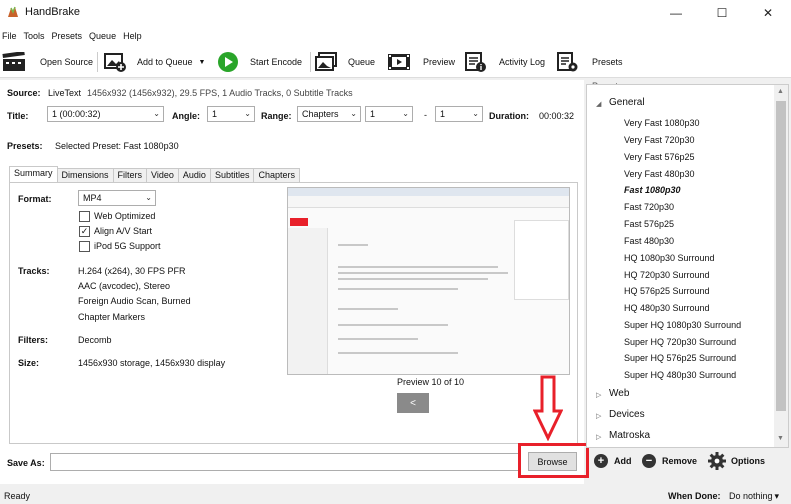 The image size is (791, 504). What do you see at coordinates (13, 36) in the screenshot?
I see `menu-file: File` at bounding box center [13, 36].